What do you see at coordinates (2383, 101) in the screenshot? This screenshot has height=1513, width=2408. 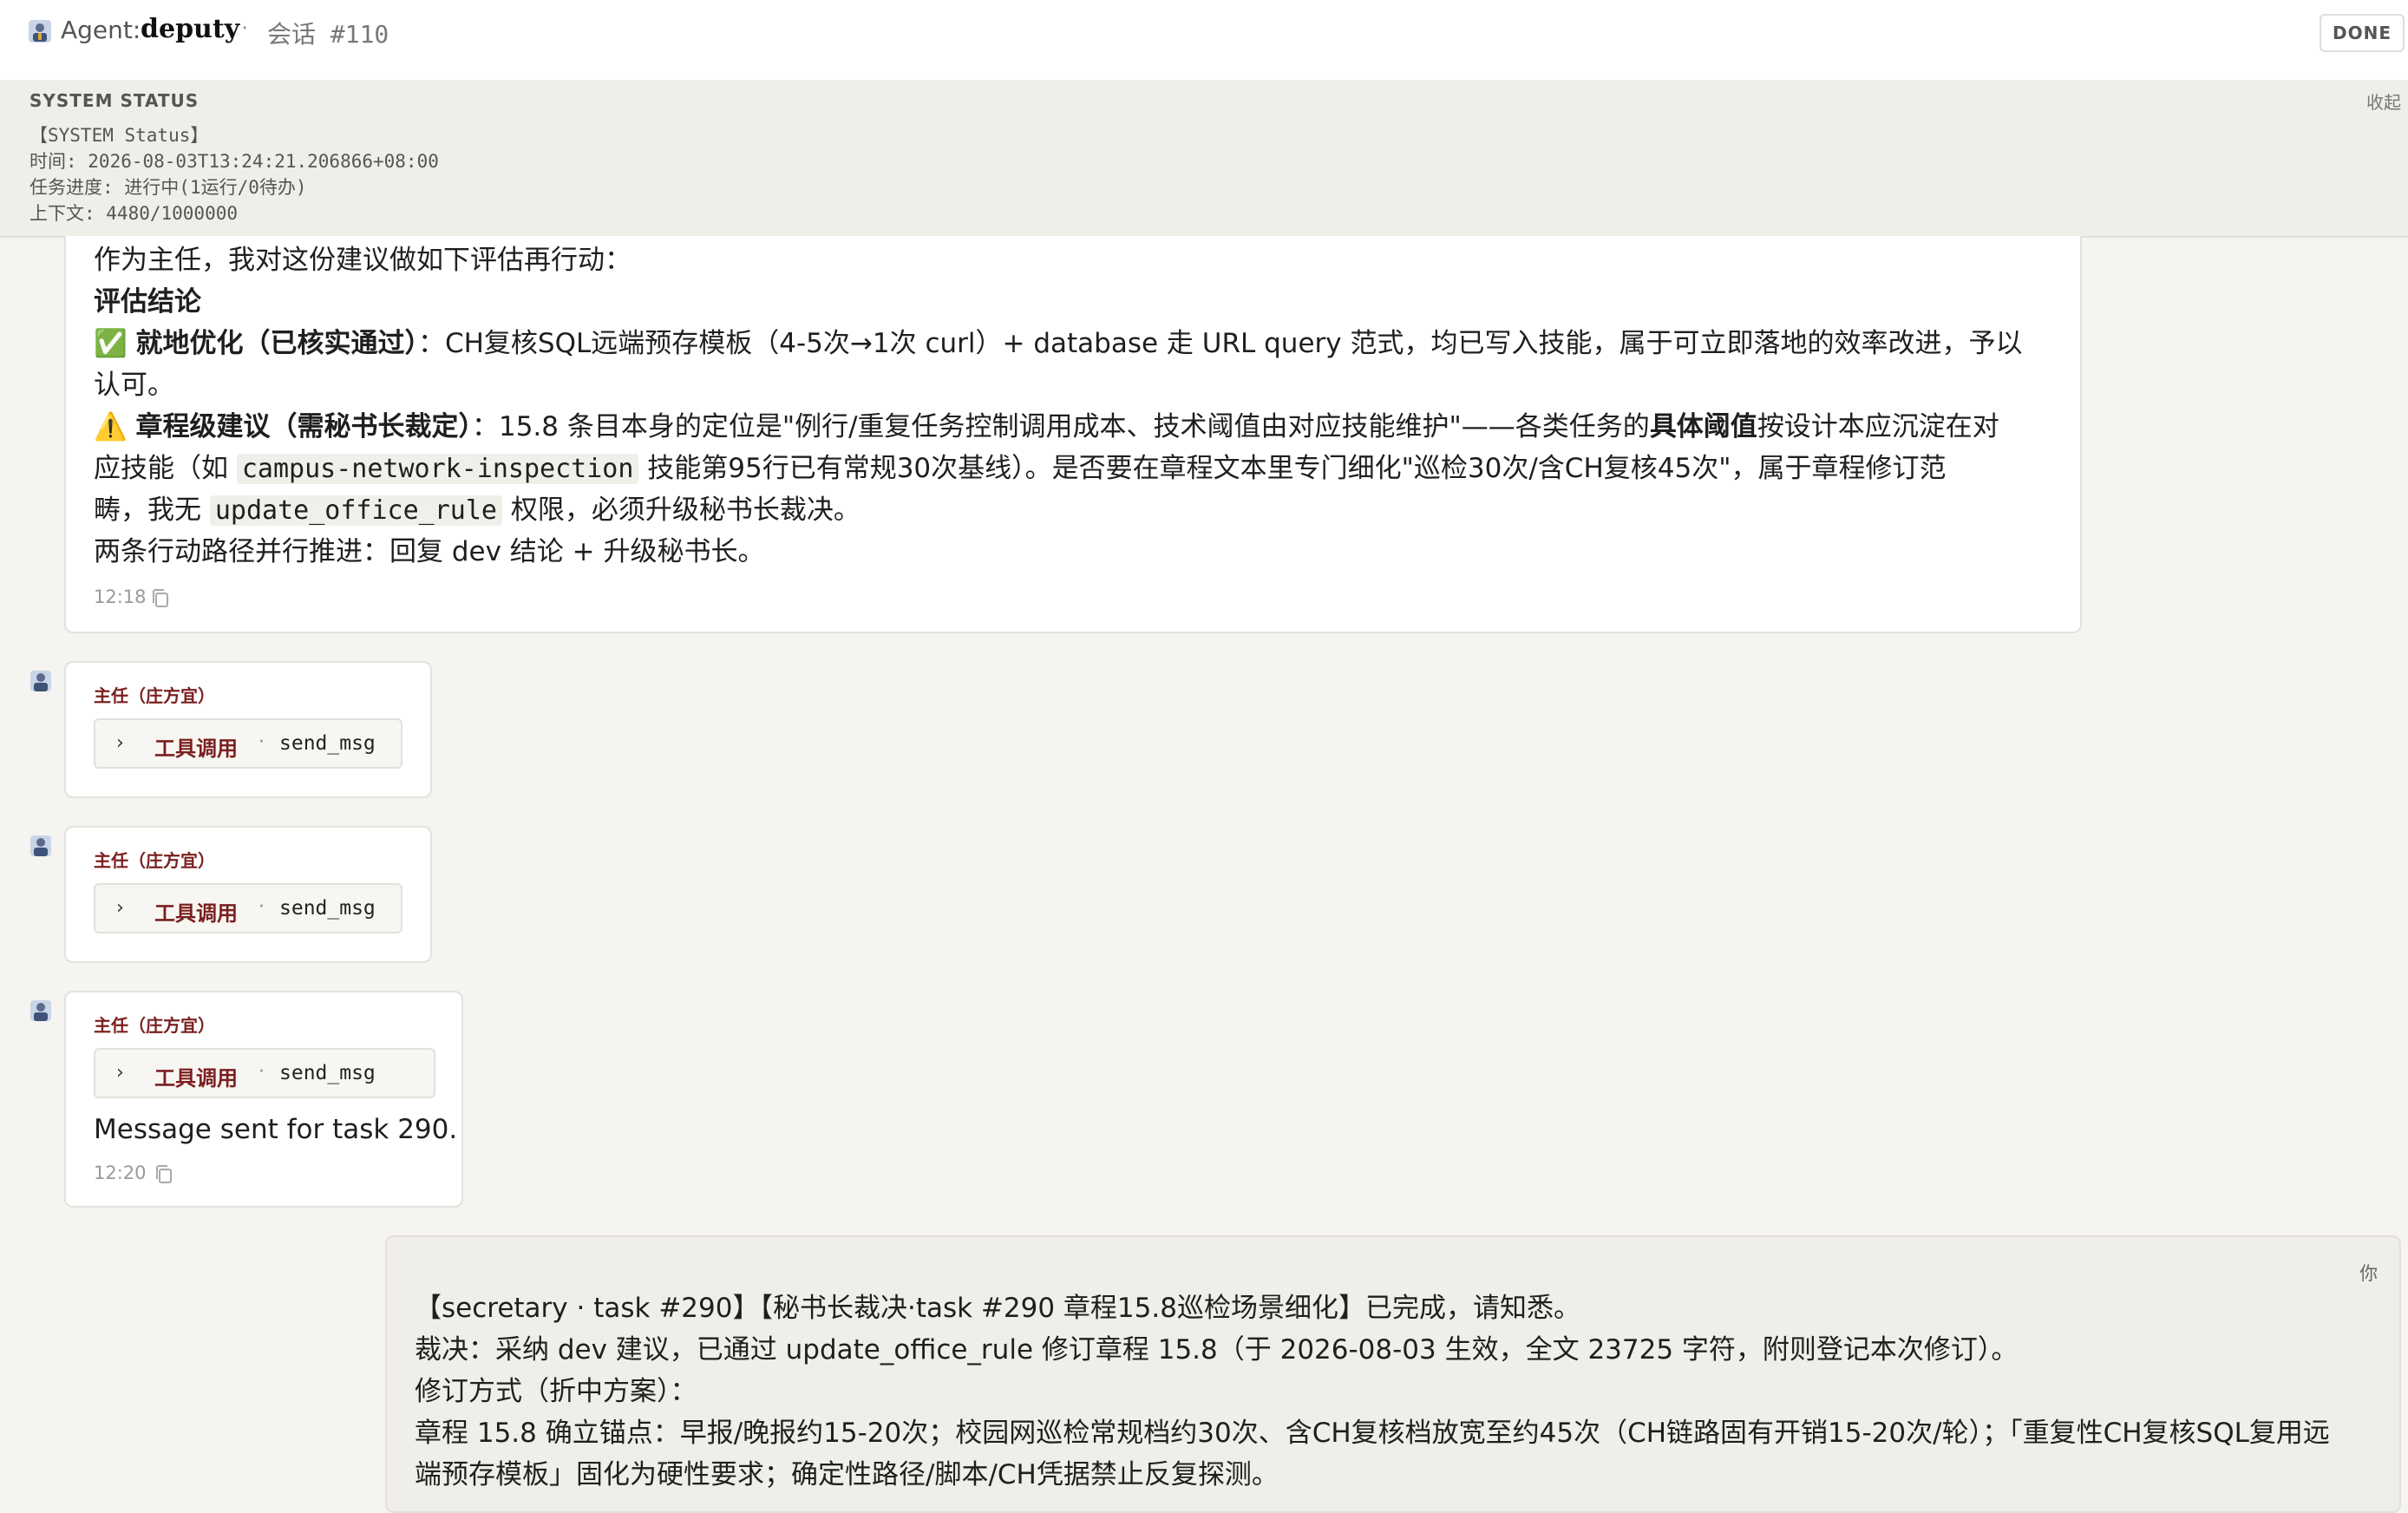 I see `collapse-button: 收起` at bounding box center [2383, 101].